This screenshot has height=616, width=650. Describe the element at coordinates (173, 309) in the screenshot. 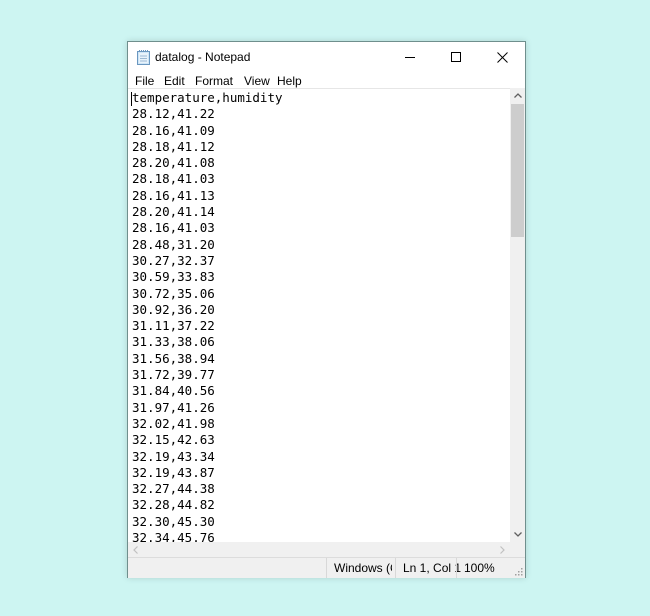

I see `text-line: 30.92,36.20` at that location.